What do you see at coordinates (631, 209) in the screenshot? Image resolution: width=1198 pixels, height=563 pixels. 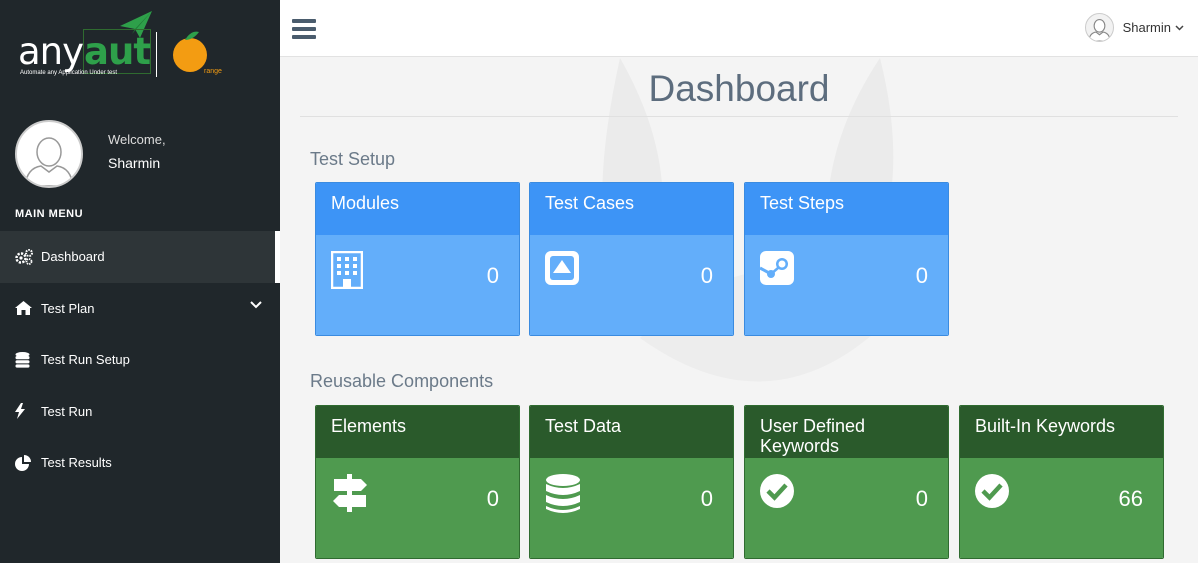 I see `card-title: Test Cases` at bounding box center [631, 209].